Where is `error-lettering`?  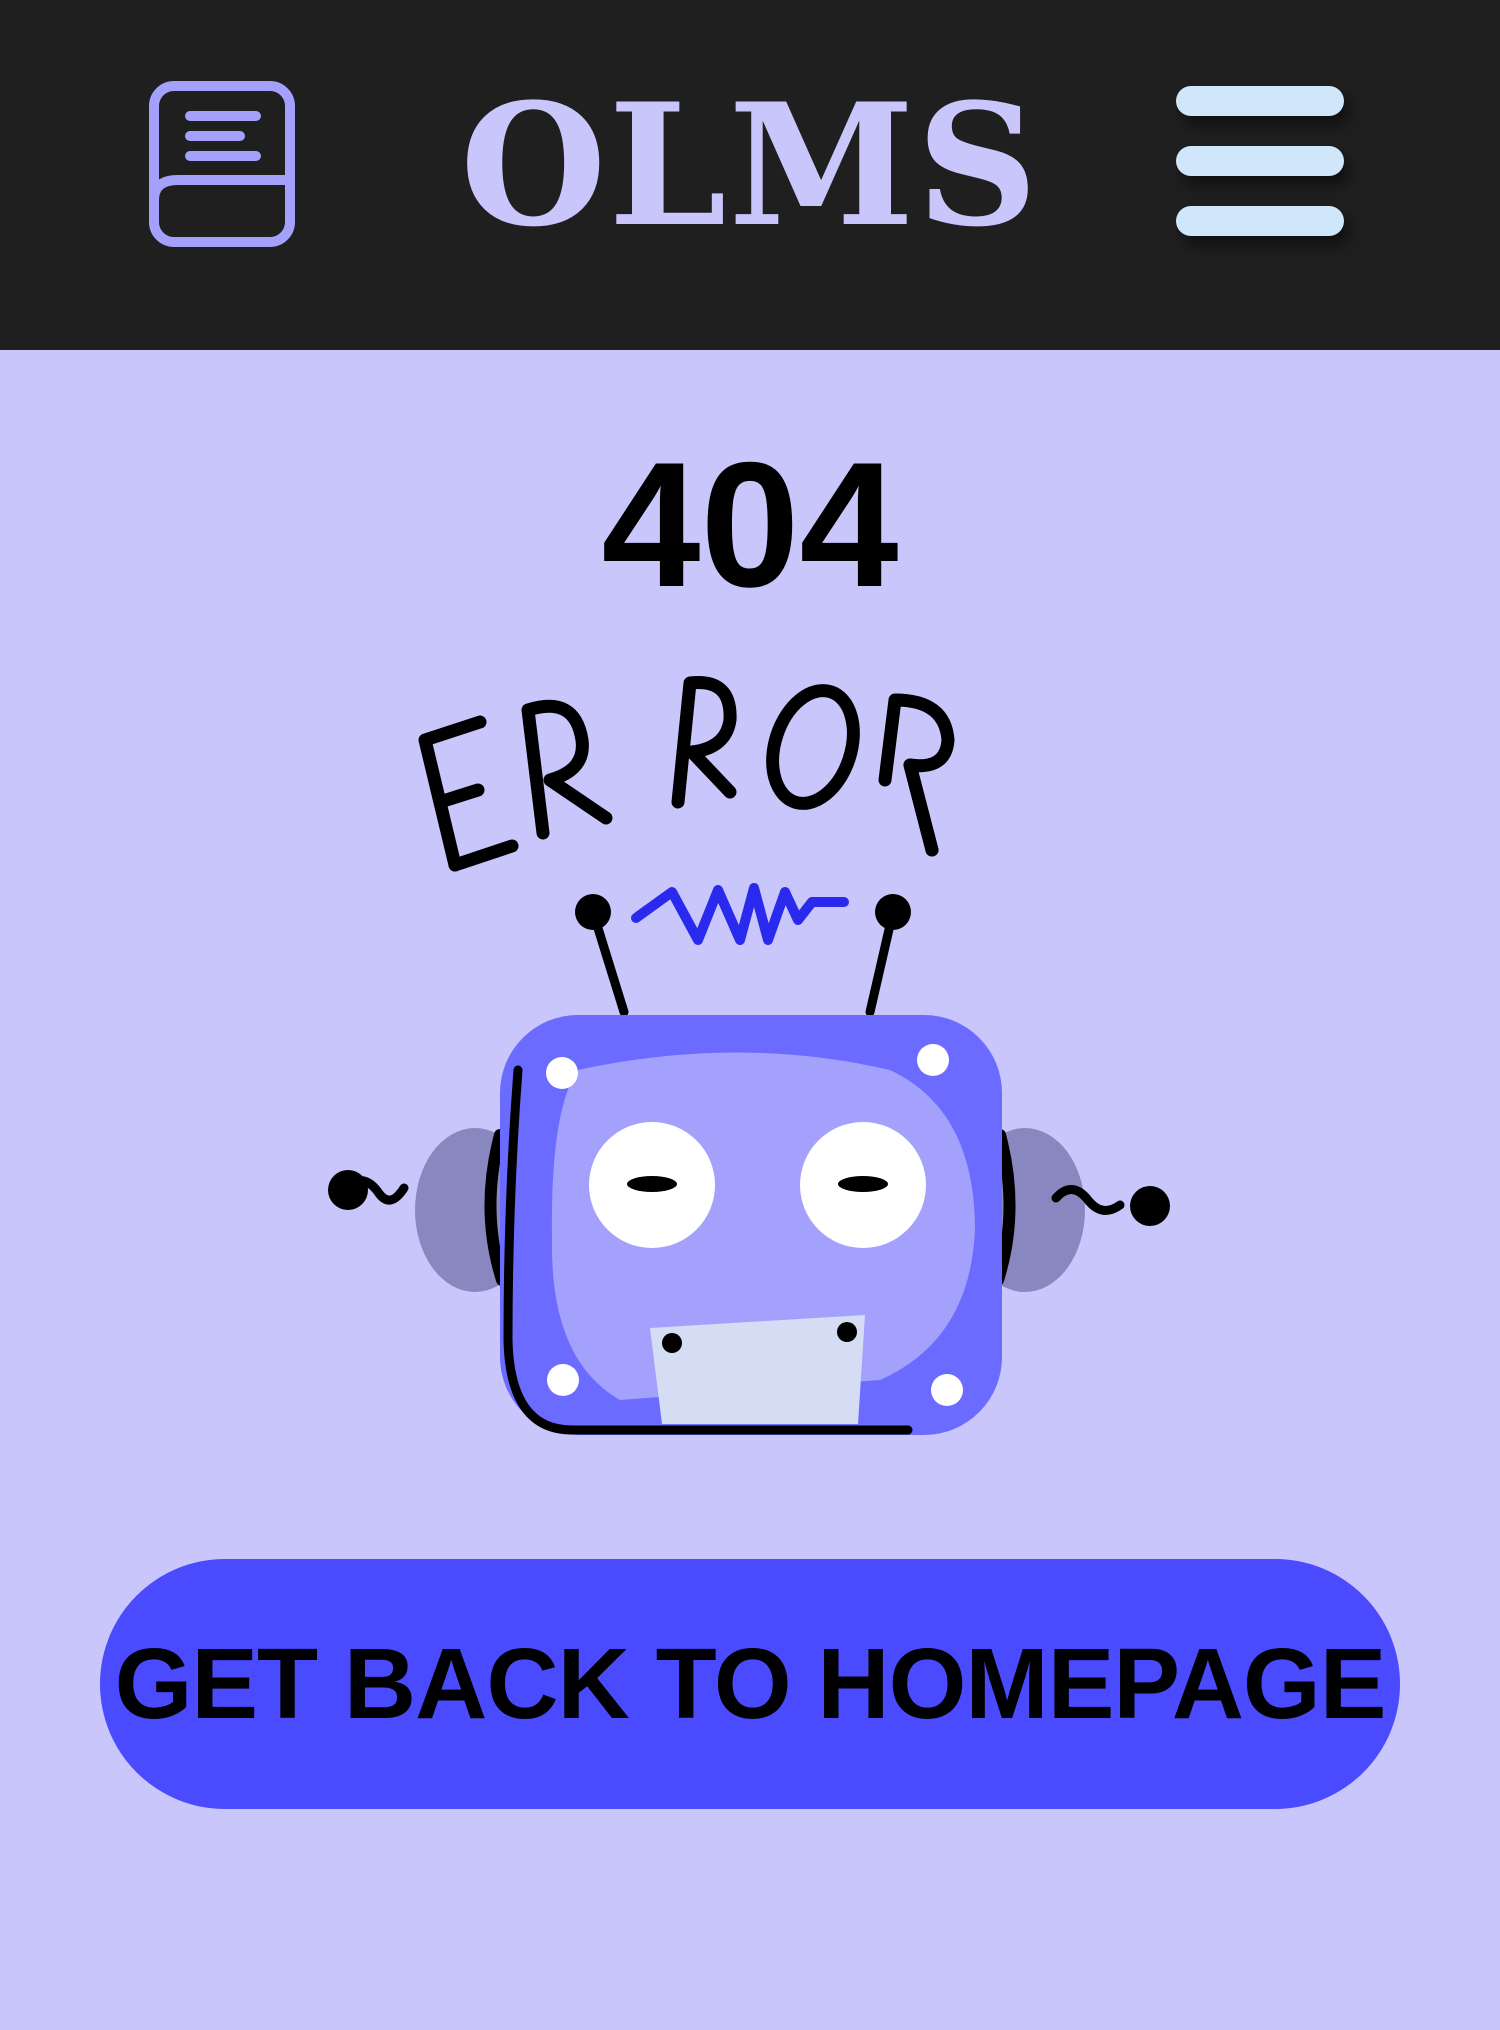 error-lettering is located at coordinates (686, 773).